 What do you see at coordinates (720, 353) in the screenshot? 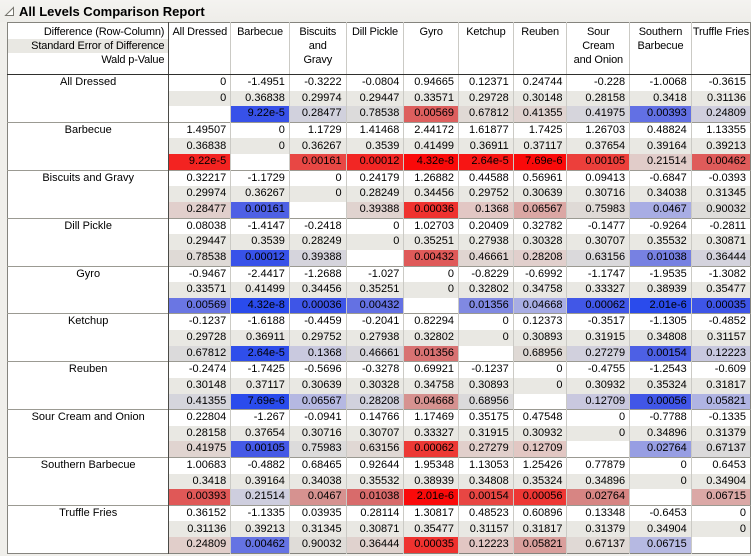
I see `pvalue-cell: 0.12223` at bounding box center [720, 353].